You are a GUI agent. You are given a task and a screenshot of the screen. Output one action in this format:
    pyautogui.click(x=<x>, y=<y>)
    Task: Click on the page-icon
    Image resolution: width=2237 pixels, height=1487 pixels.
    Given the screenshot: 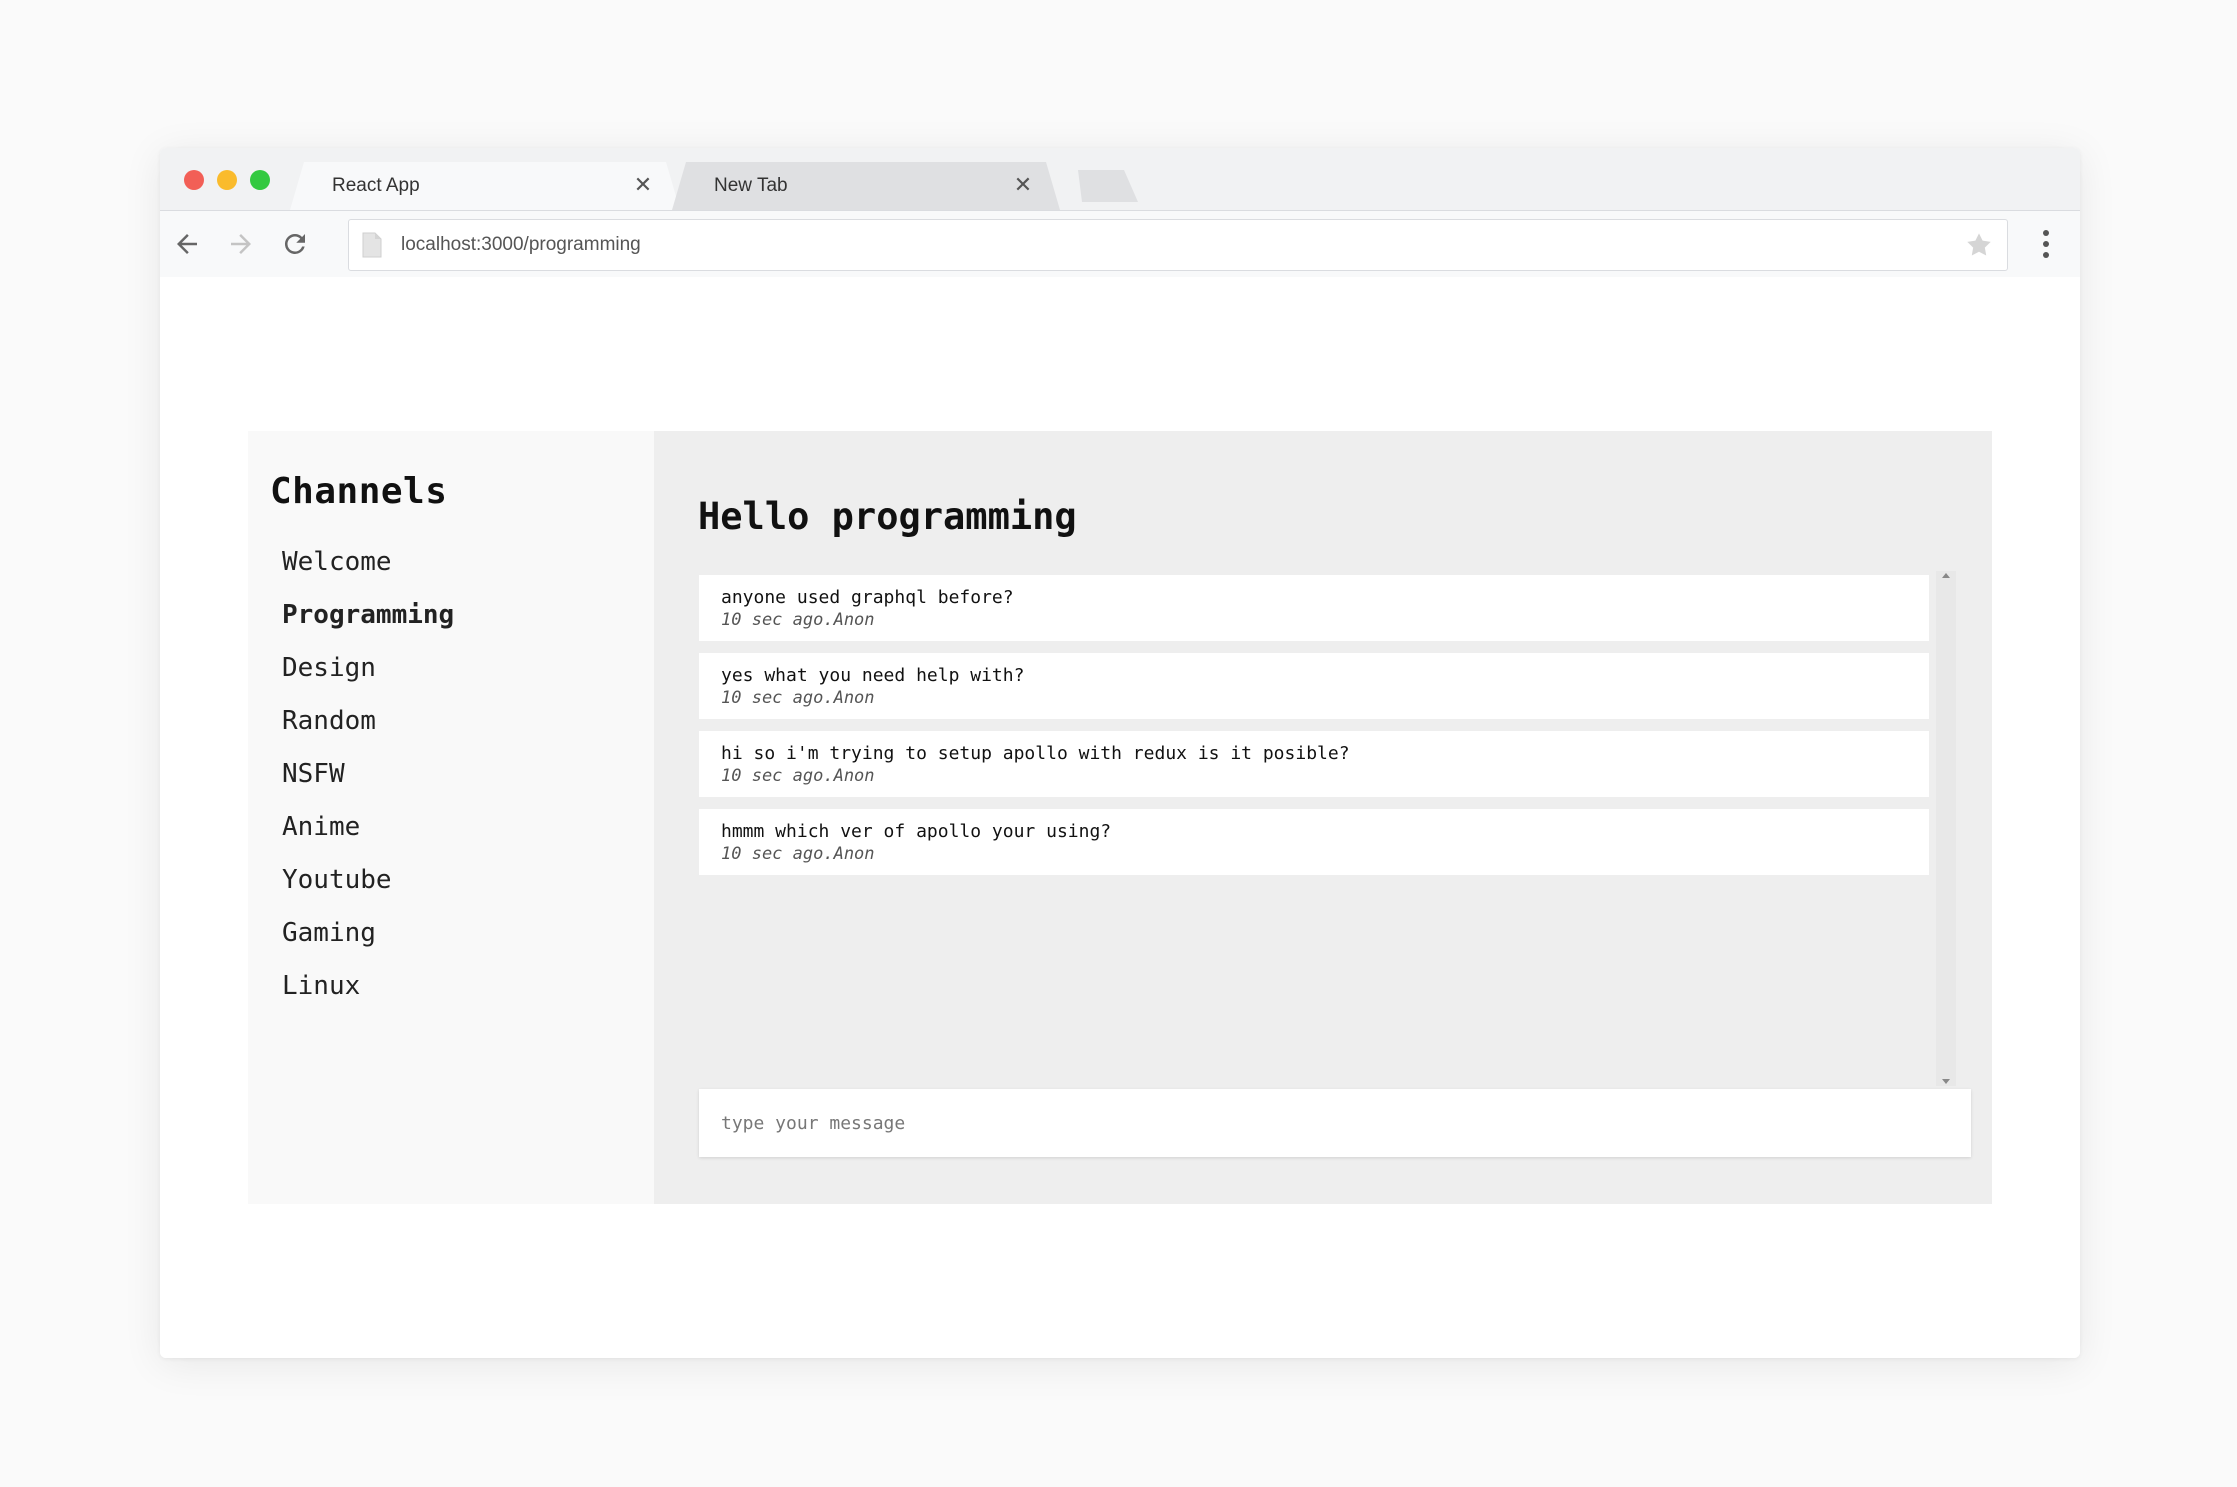 What is the action you would take?
    pyautogui.click(x=372, y=245)
    